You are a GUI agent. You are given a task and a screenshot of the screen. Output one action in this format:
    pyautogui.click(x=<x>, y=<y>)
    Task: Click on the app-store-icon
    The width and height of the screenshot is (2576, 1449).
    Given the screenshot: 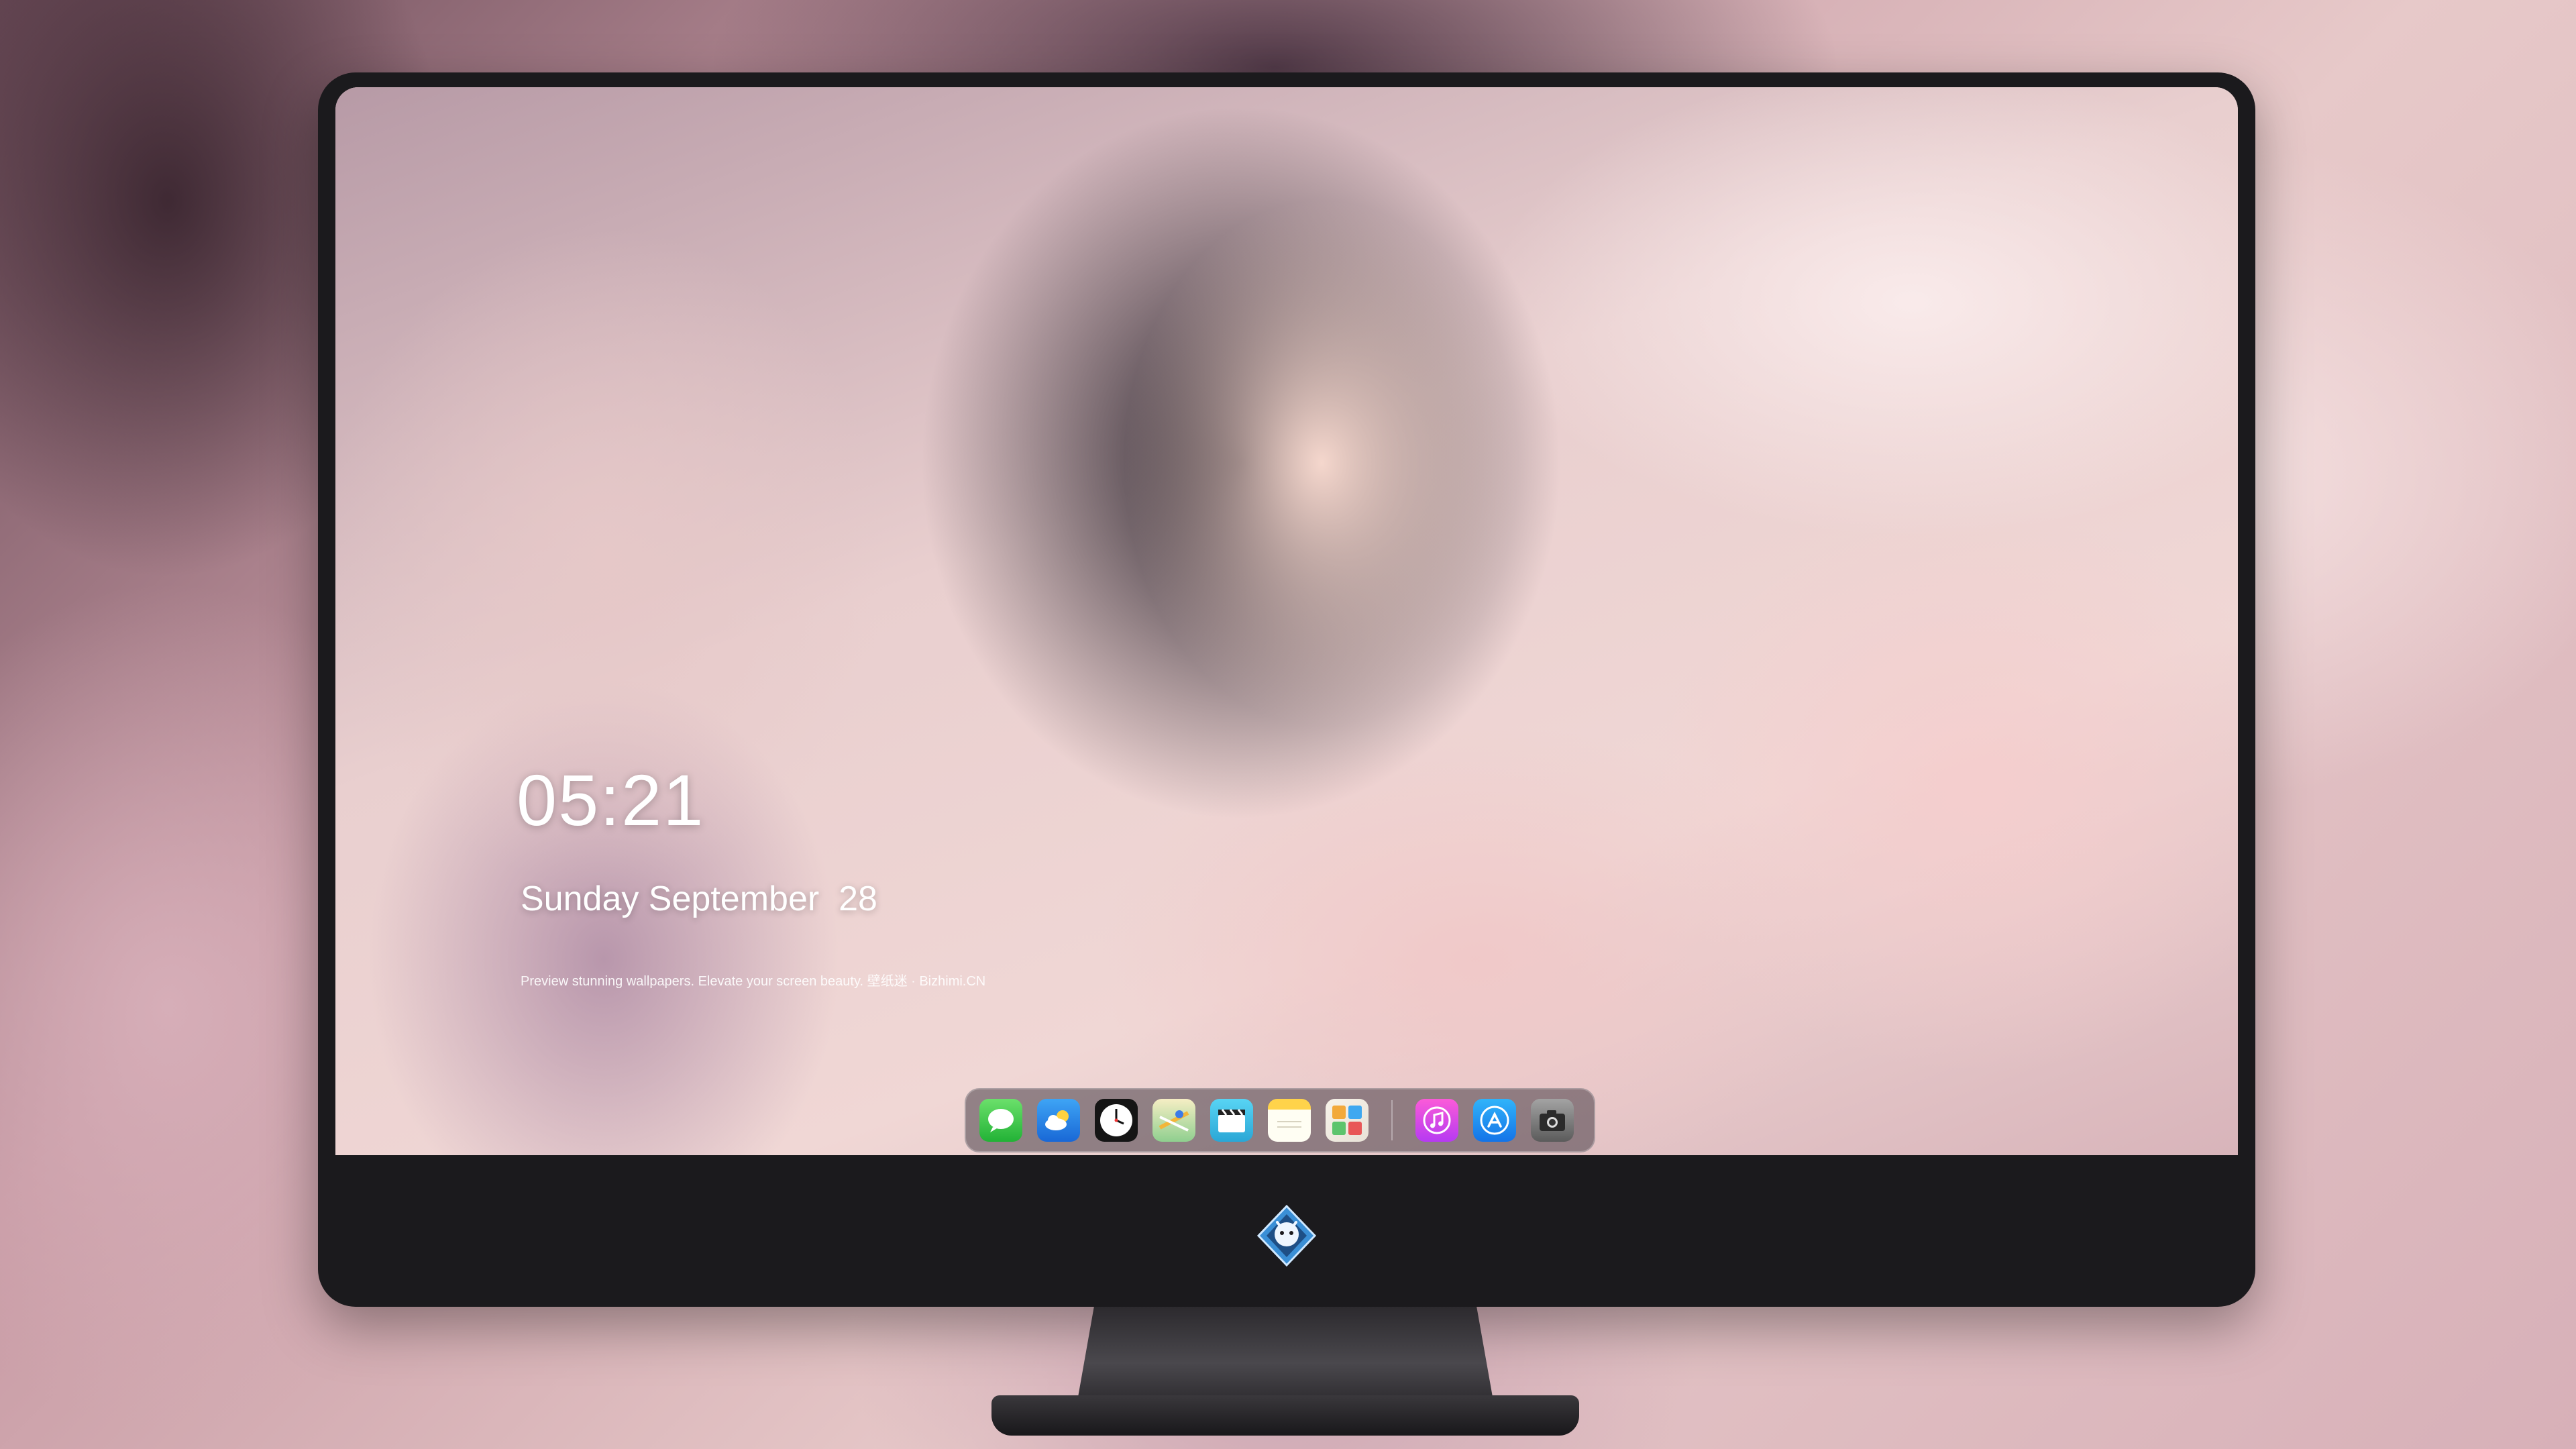 What is the action you would take?
    pyautogui.click(x=1494, y=1120)
    